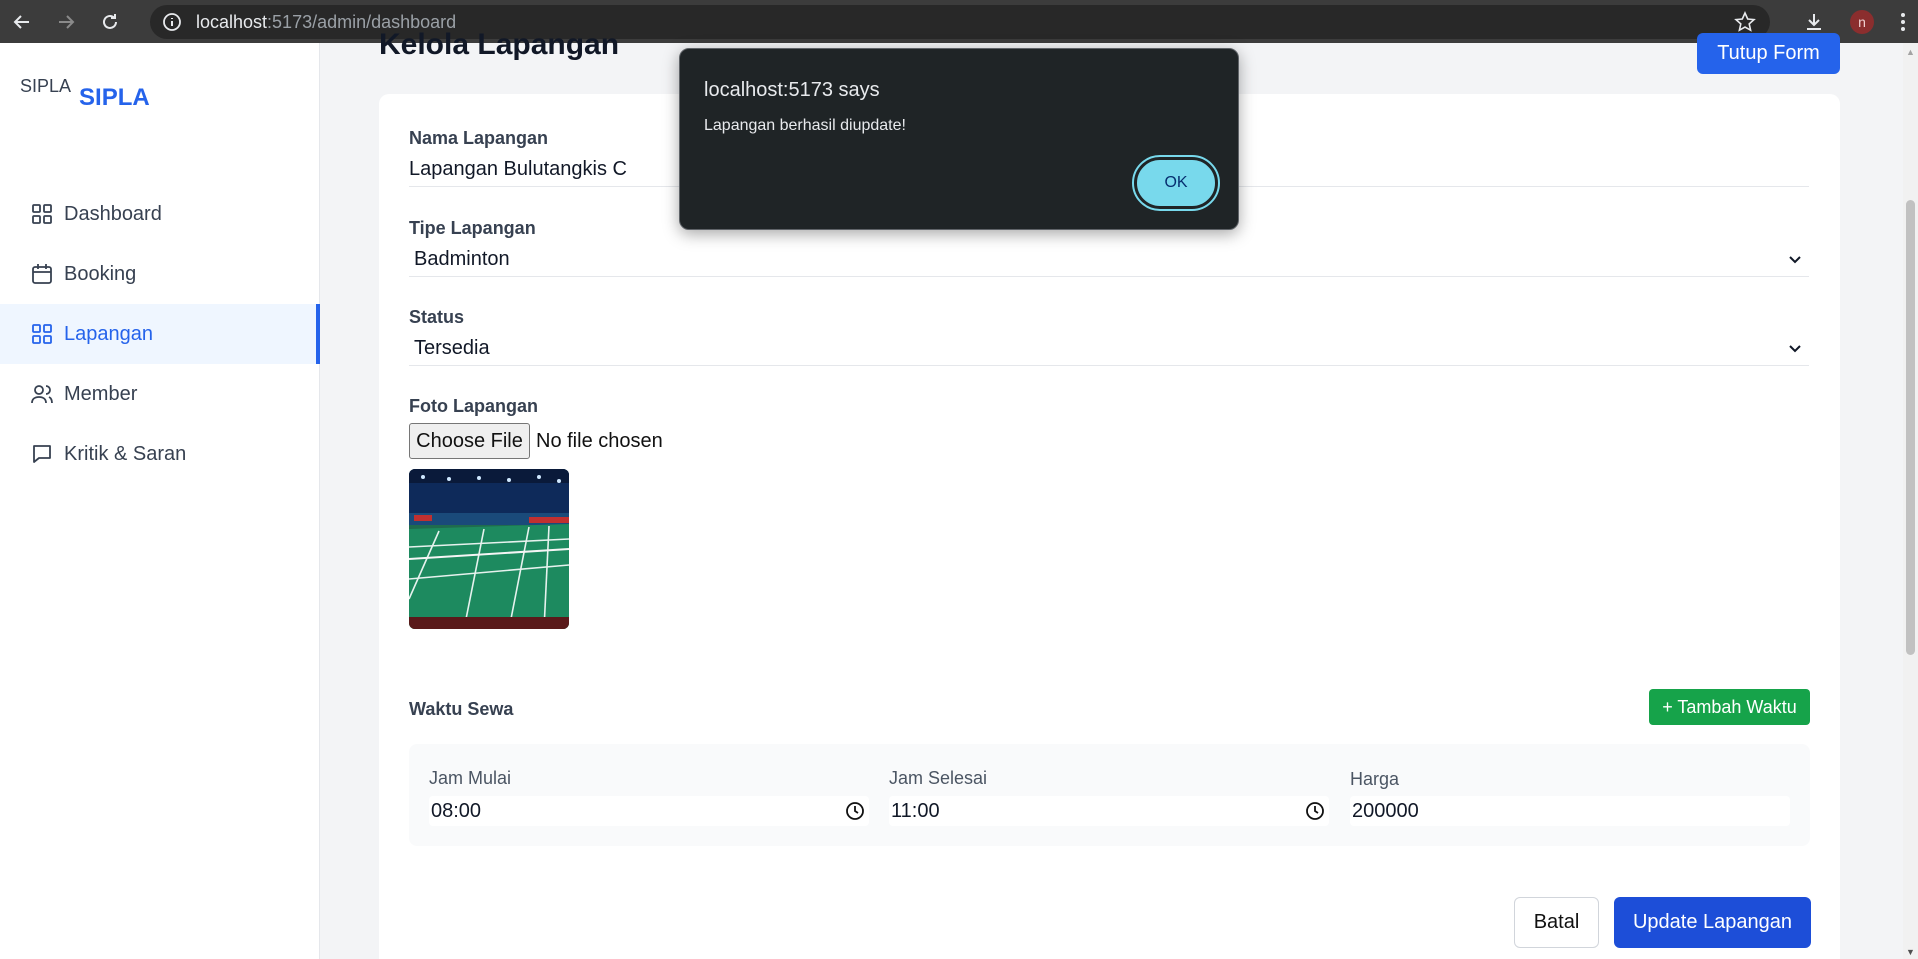 The image size is (1918, 959). Describe the element at coordinates (100, 273) in the screenshot. I see `sidebar-item-label: Booking` at that location.